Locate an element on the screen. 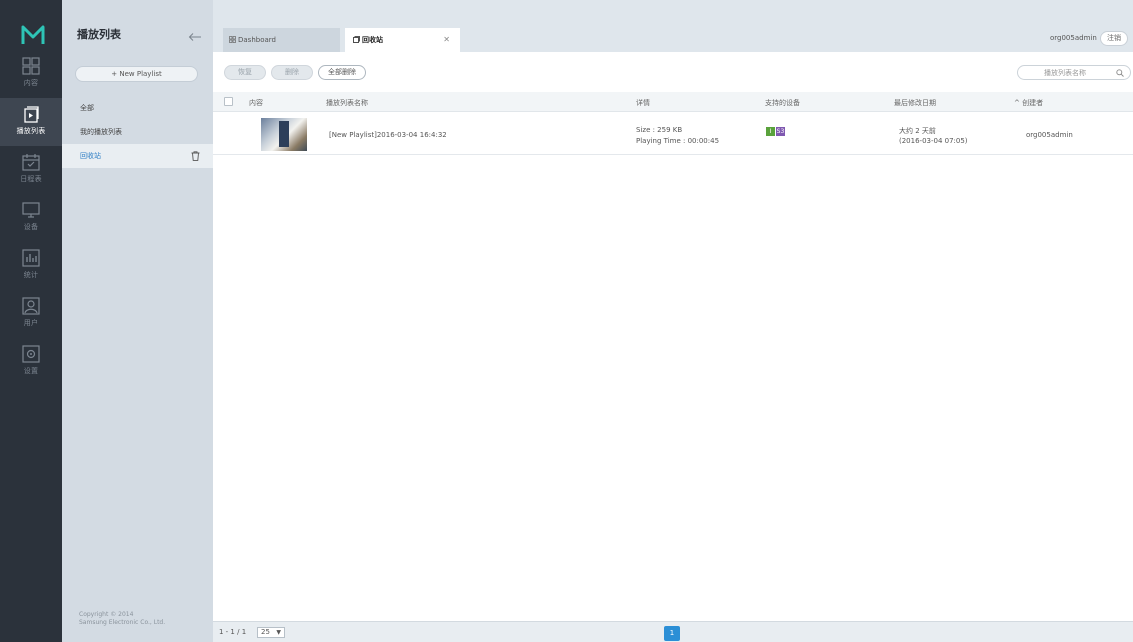 The image size is (1133, 642). rail-item-statistics: 统计 is located at coordinates (31, 266).